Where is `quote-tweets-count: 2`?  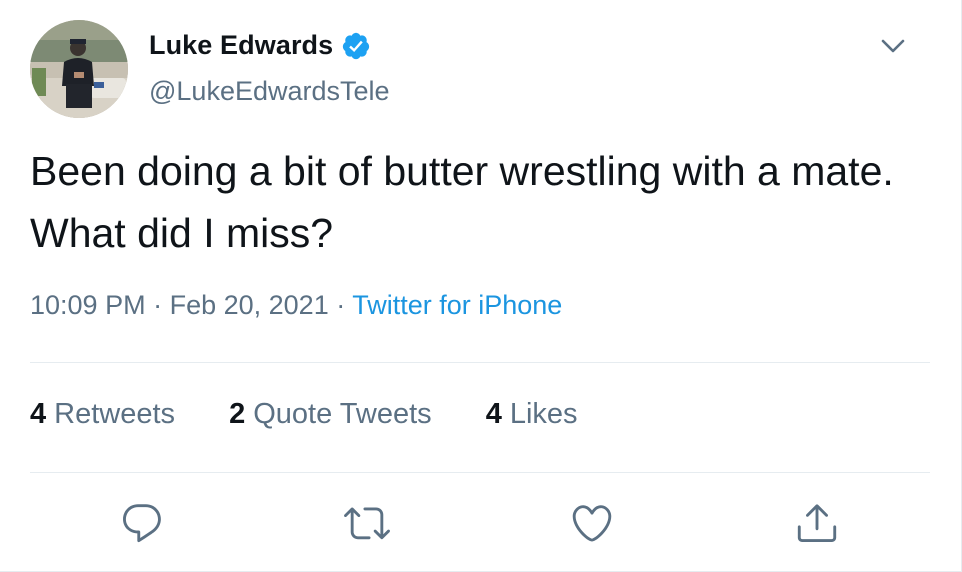
quote-tweets-count: 2 is located at coordinates (237, 414).